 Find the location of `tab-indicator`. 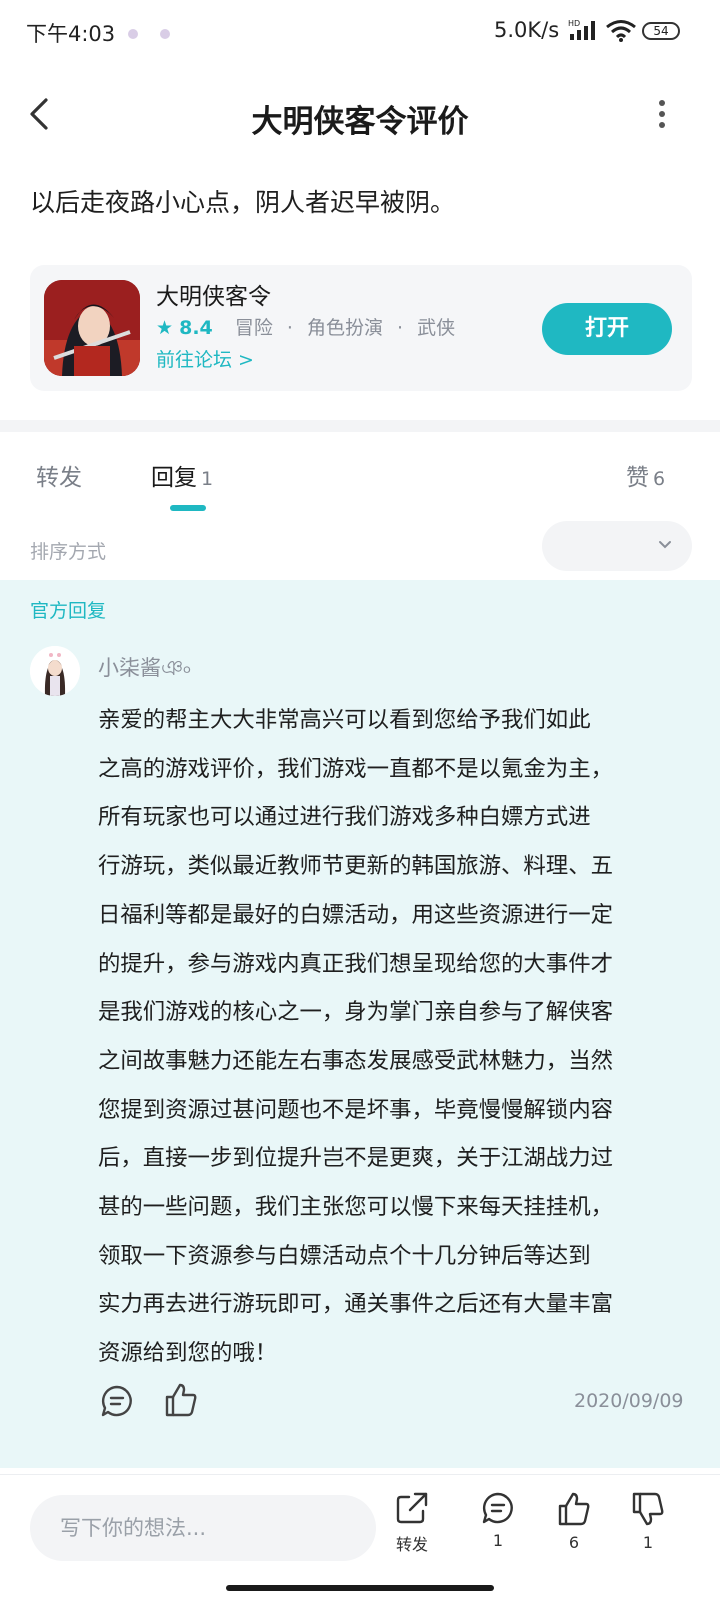

tab-indicator is located at coordinates (188, 508).